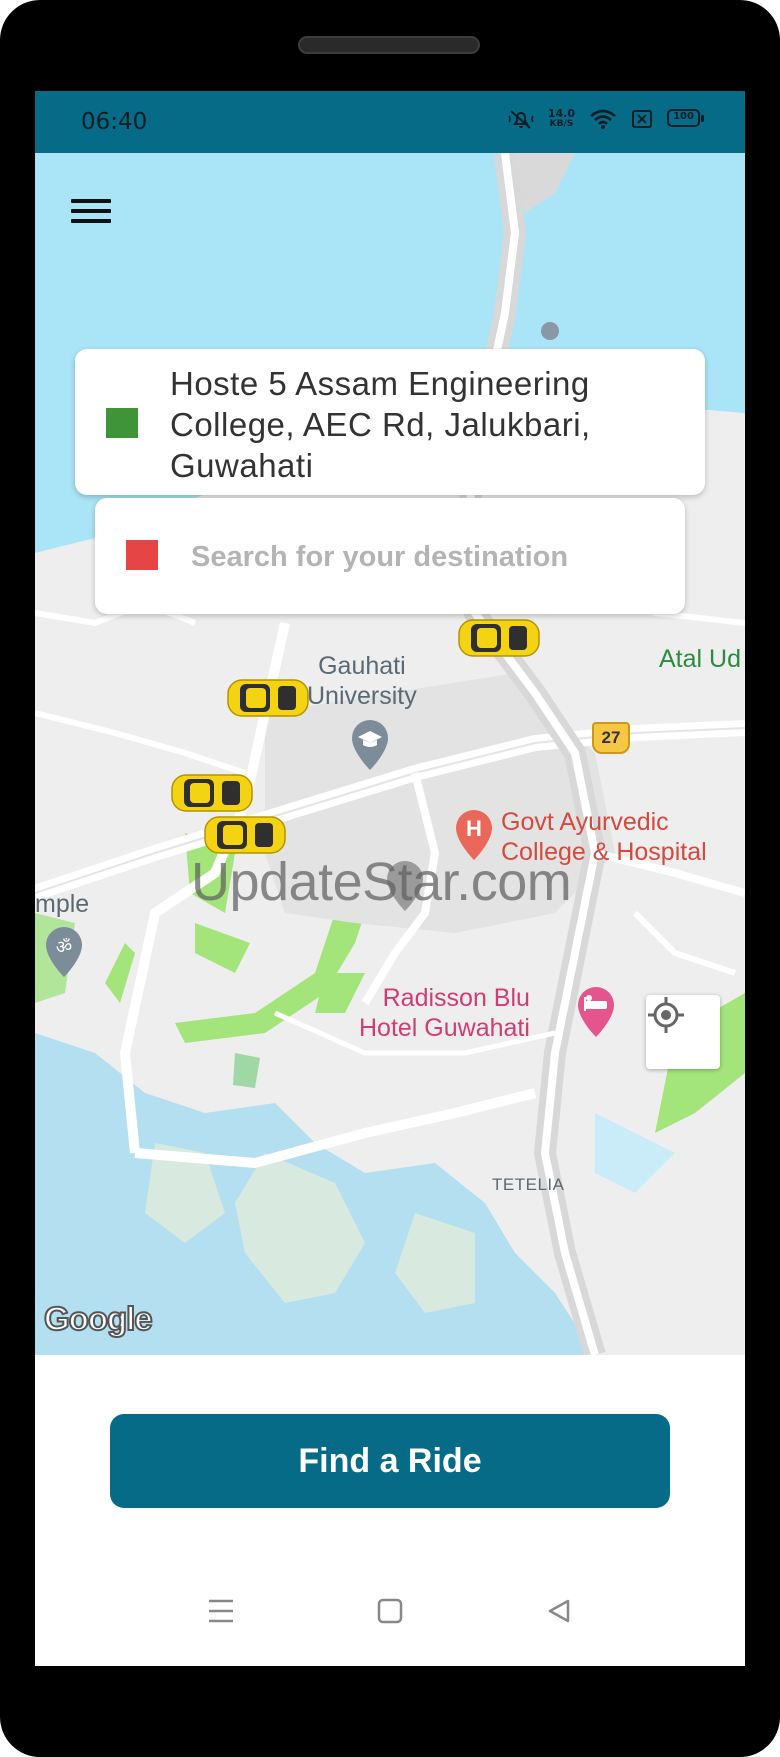 The image size is (780, 1757). I want to click on destination-card, so click(390, 556).